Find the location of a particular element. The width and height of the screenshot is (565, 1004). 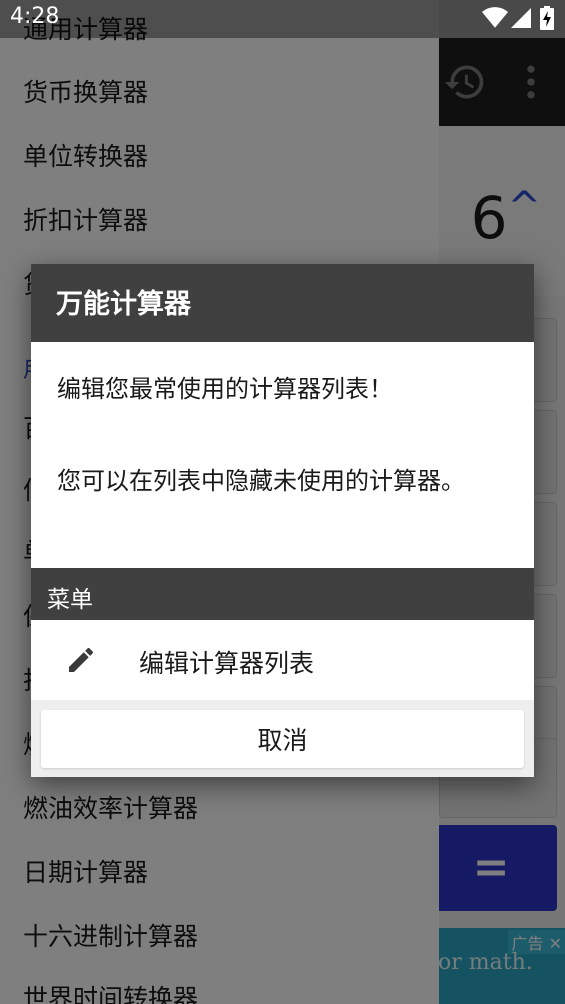

dialog-title: 万能计算器 is located at coordinates (123, 304).